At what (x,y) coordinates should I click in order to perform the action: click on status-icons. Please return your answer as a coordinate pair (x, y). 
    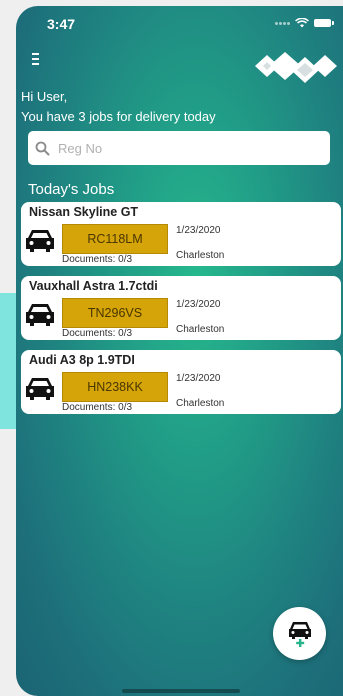
    Looking at the image, I should click on (304, 23).